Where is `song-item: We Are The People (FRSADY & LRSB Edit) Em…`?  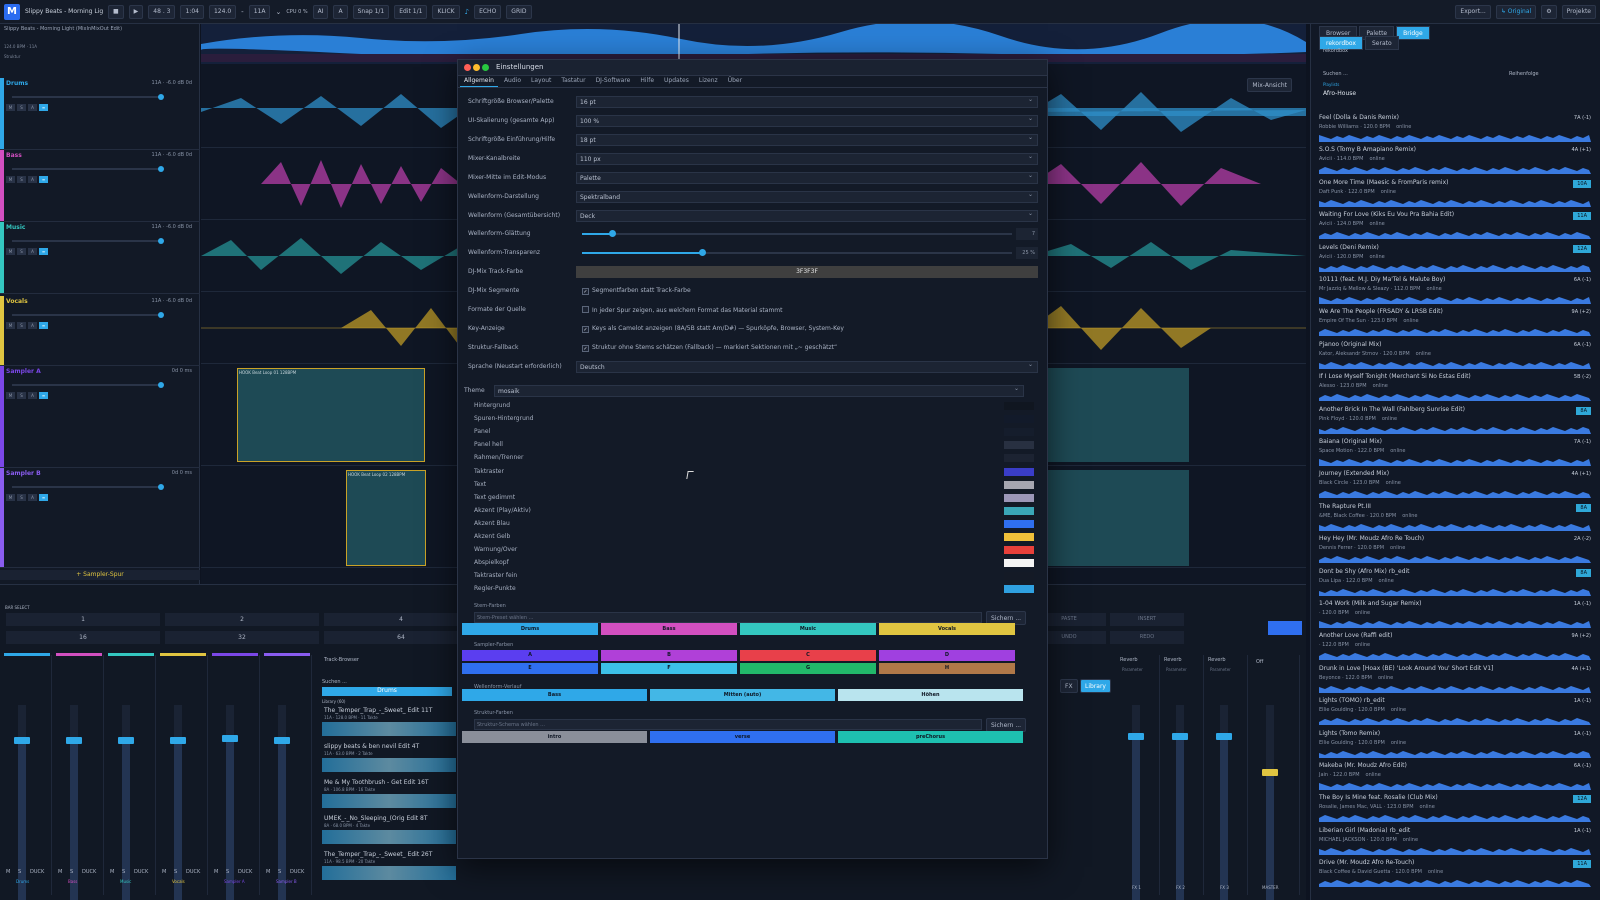 song-item: We Are The People (FRSADY & LRSB Edit) Em… is located at coordinates (1459, 324).